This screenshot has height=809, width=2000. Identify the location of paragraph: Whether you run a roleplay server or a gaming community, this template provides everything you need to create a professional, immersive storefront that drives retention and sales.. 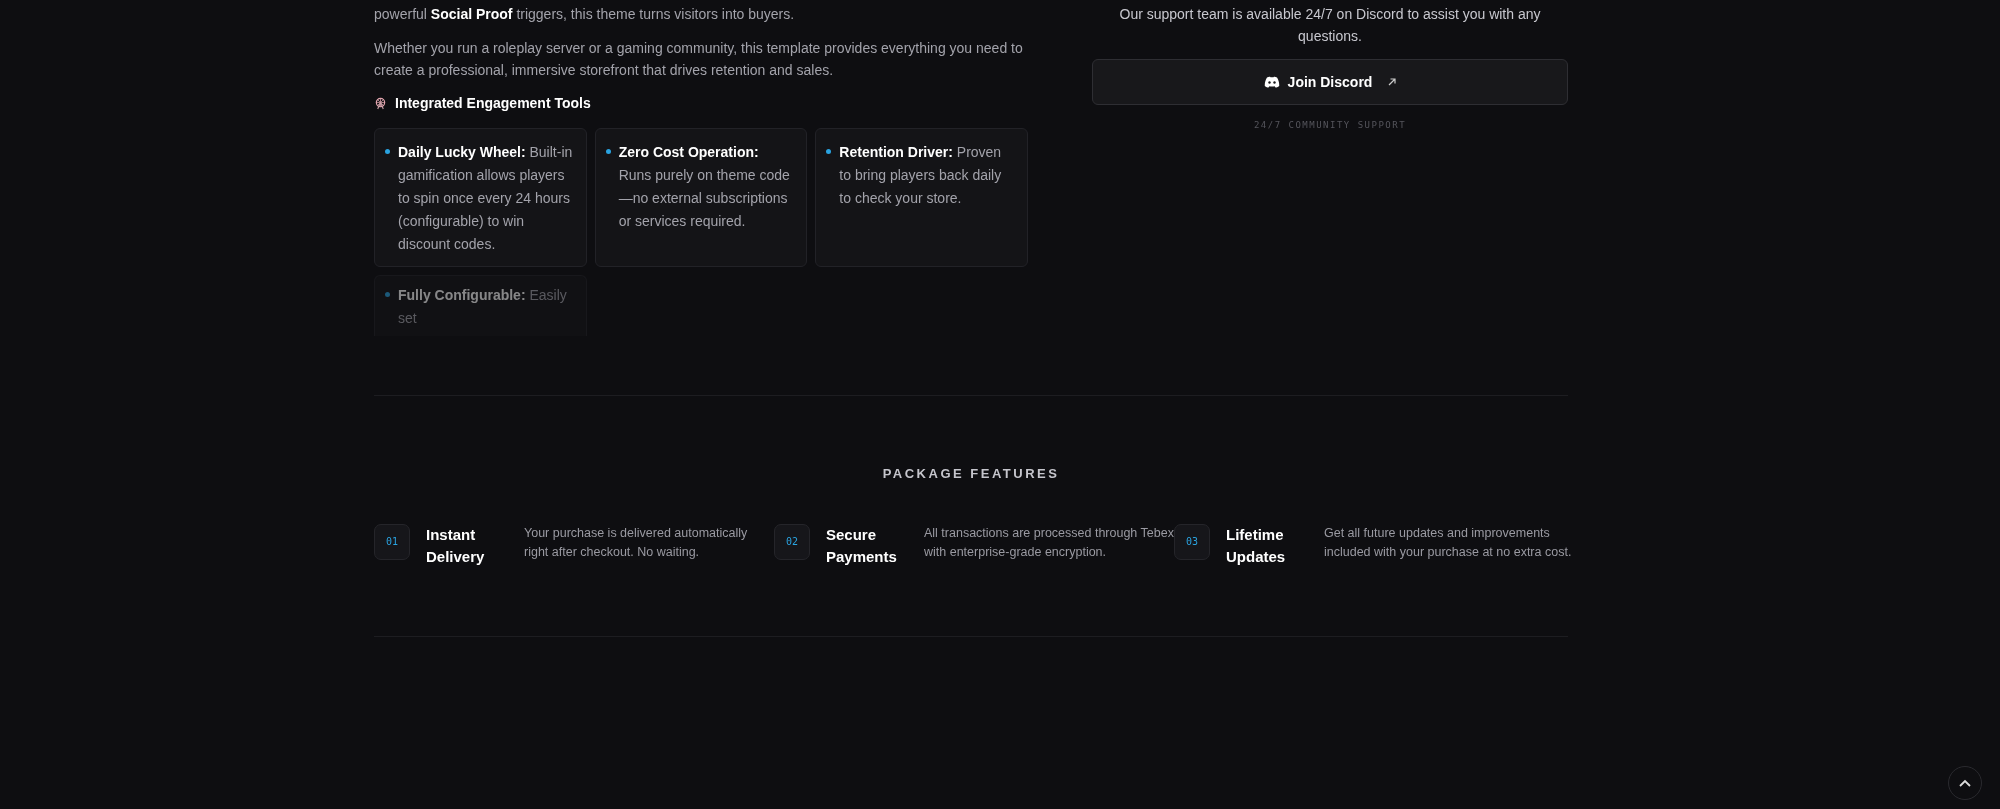
(699, 59).